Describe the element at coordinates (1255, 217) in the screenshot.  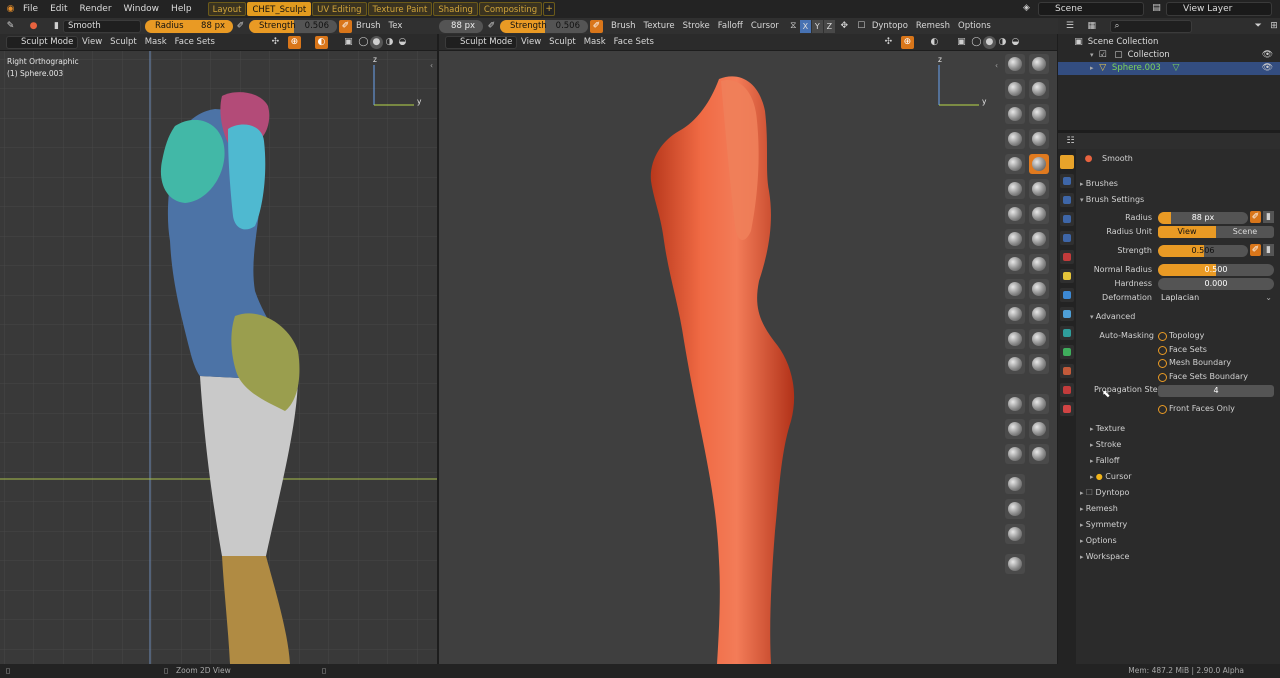
I see `radius-prop-pressure-icon: ✐` at that location.